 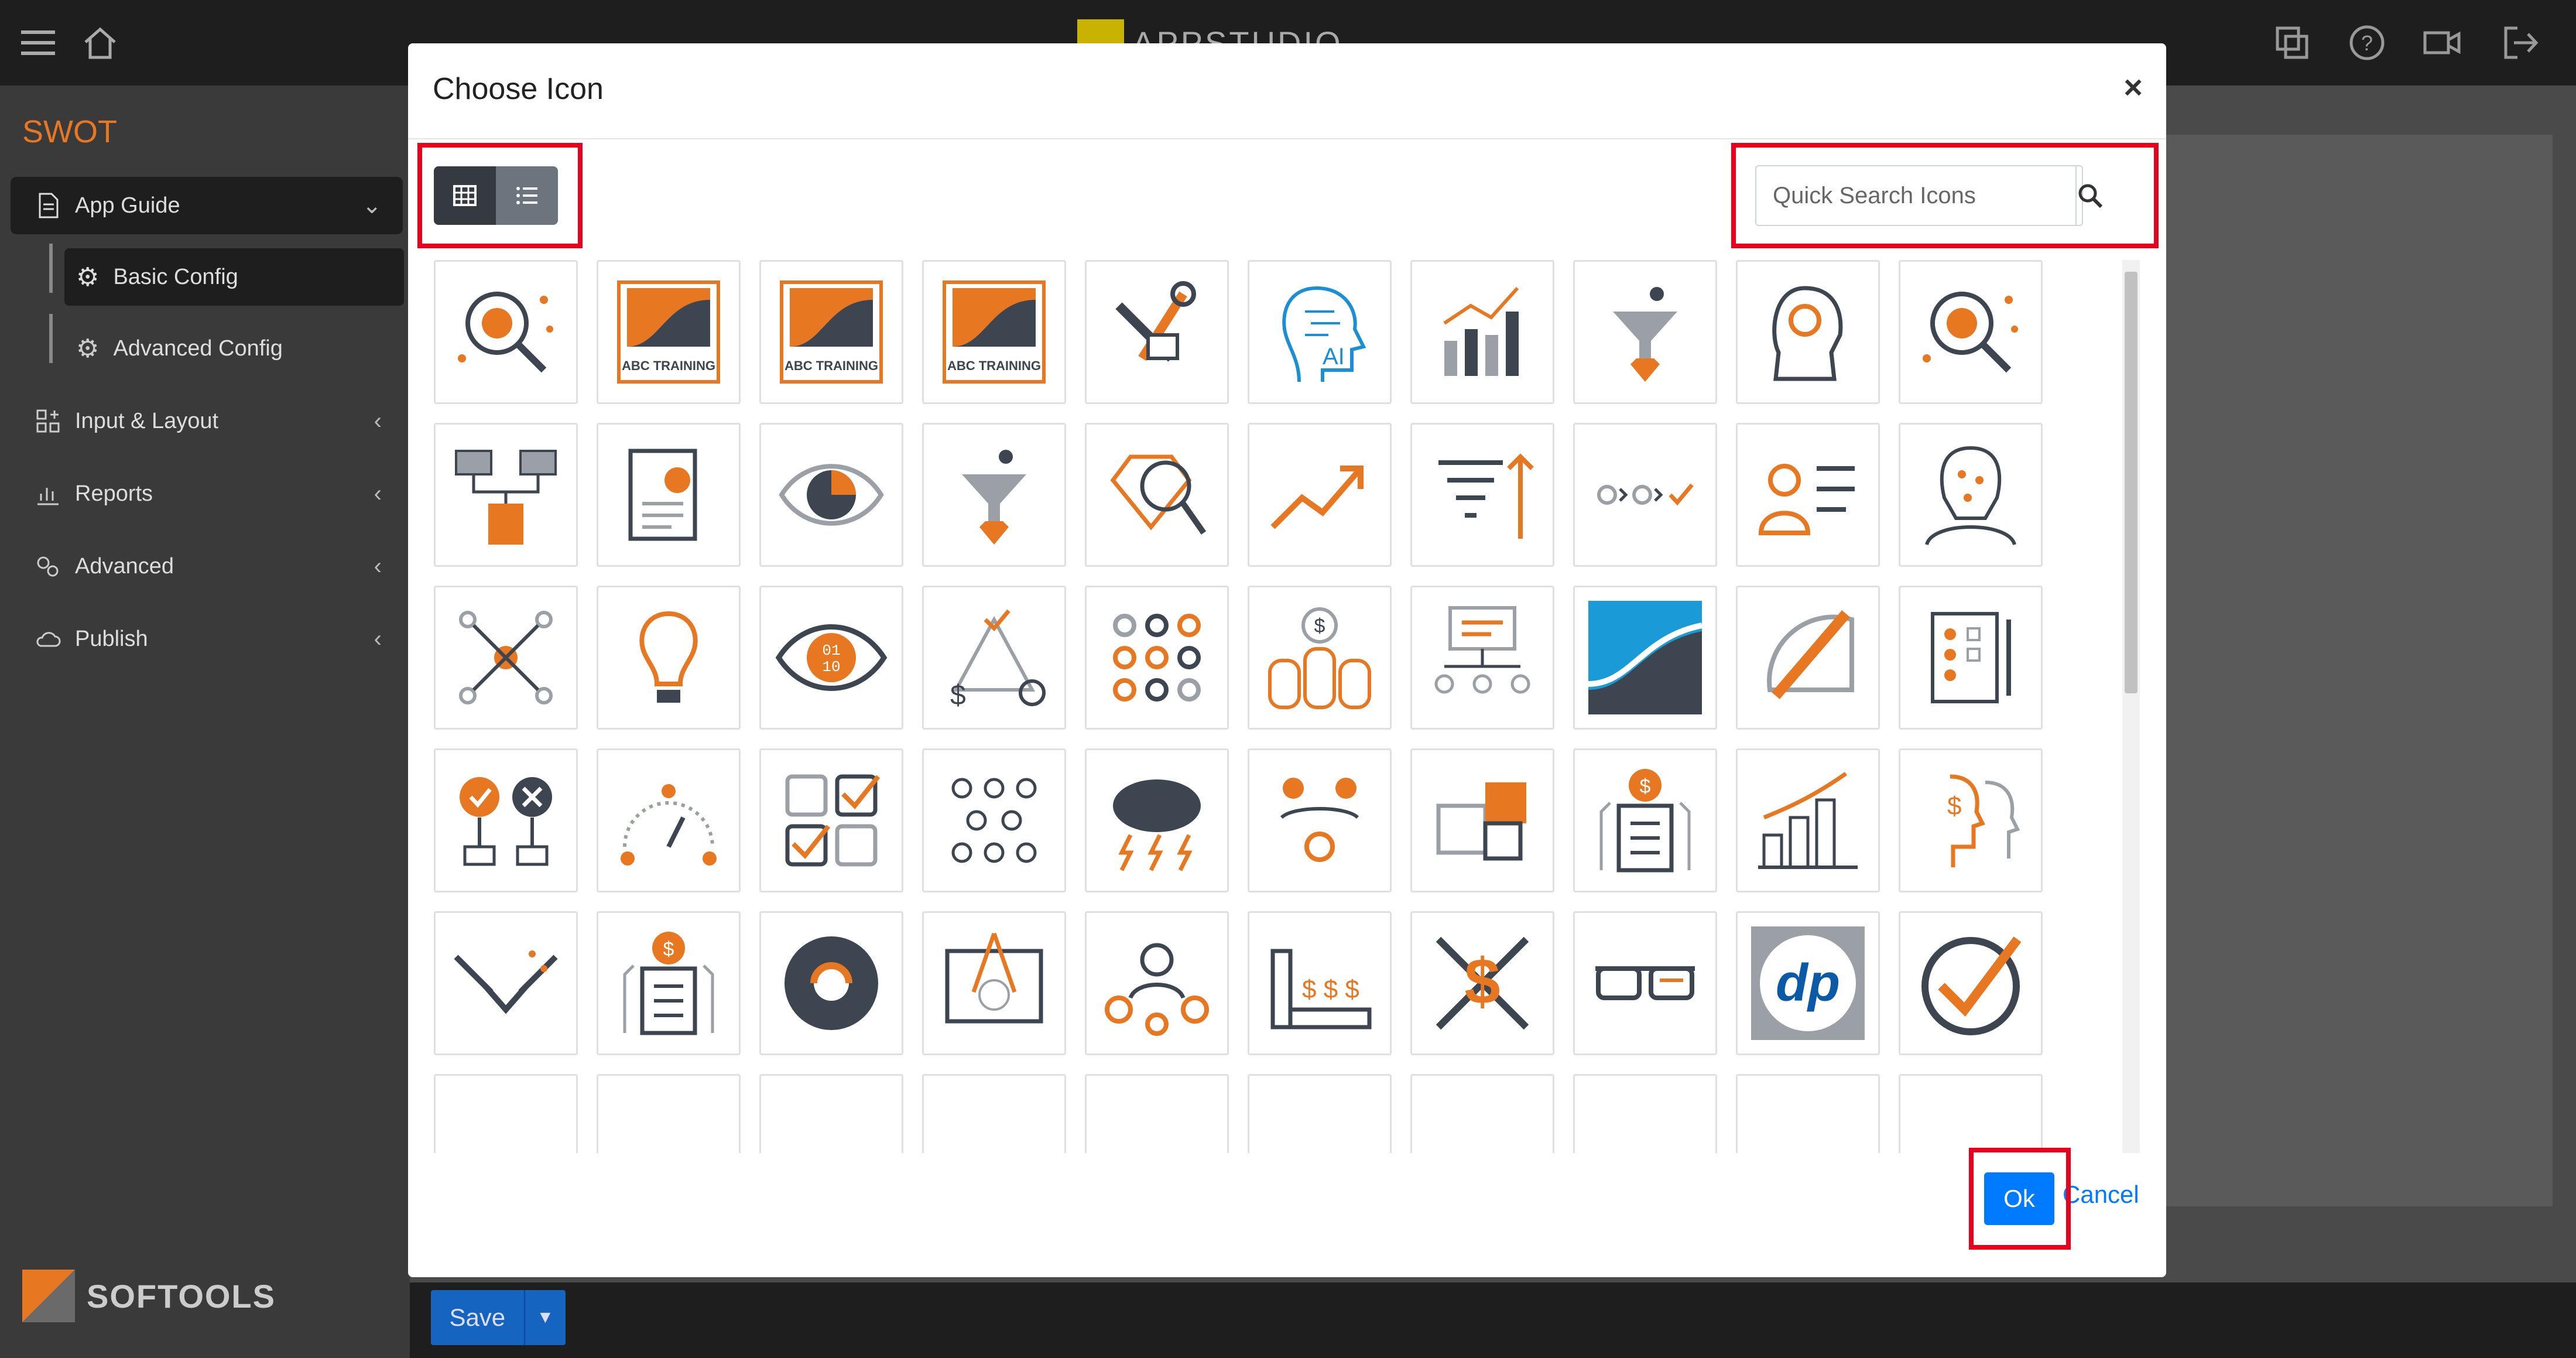 I want to click on icon-tile-report-scroll-icon, so click(x=669, y=495).